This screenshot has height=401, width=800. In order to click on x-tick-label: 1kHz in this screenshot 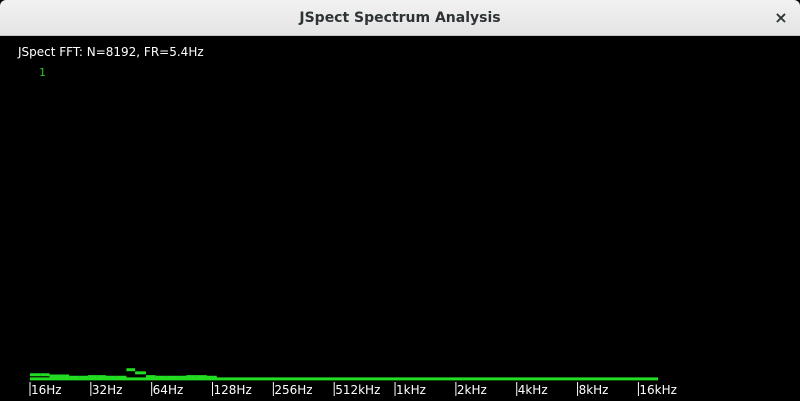, I will do `click(411, 390)`.